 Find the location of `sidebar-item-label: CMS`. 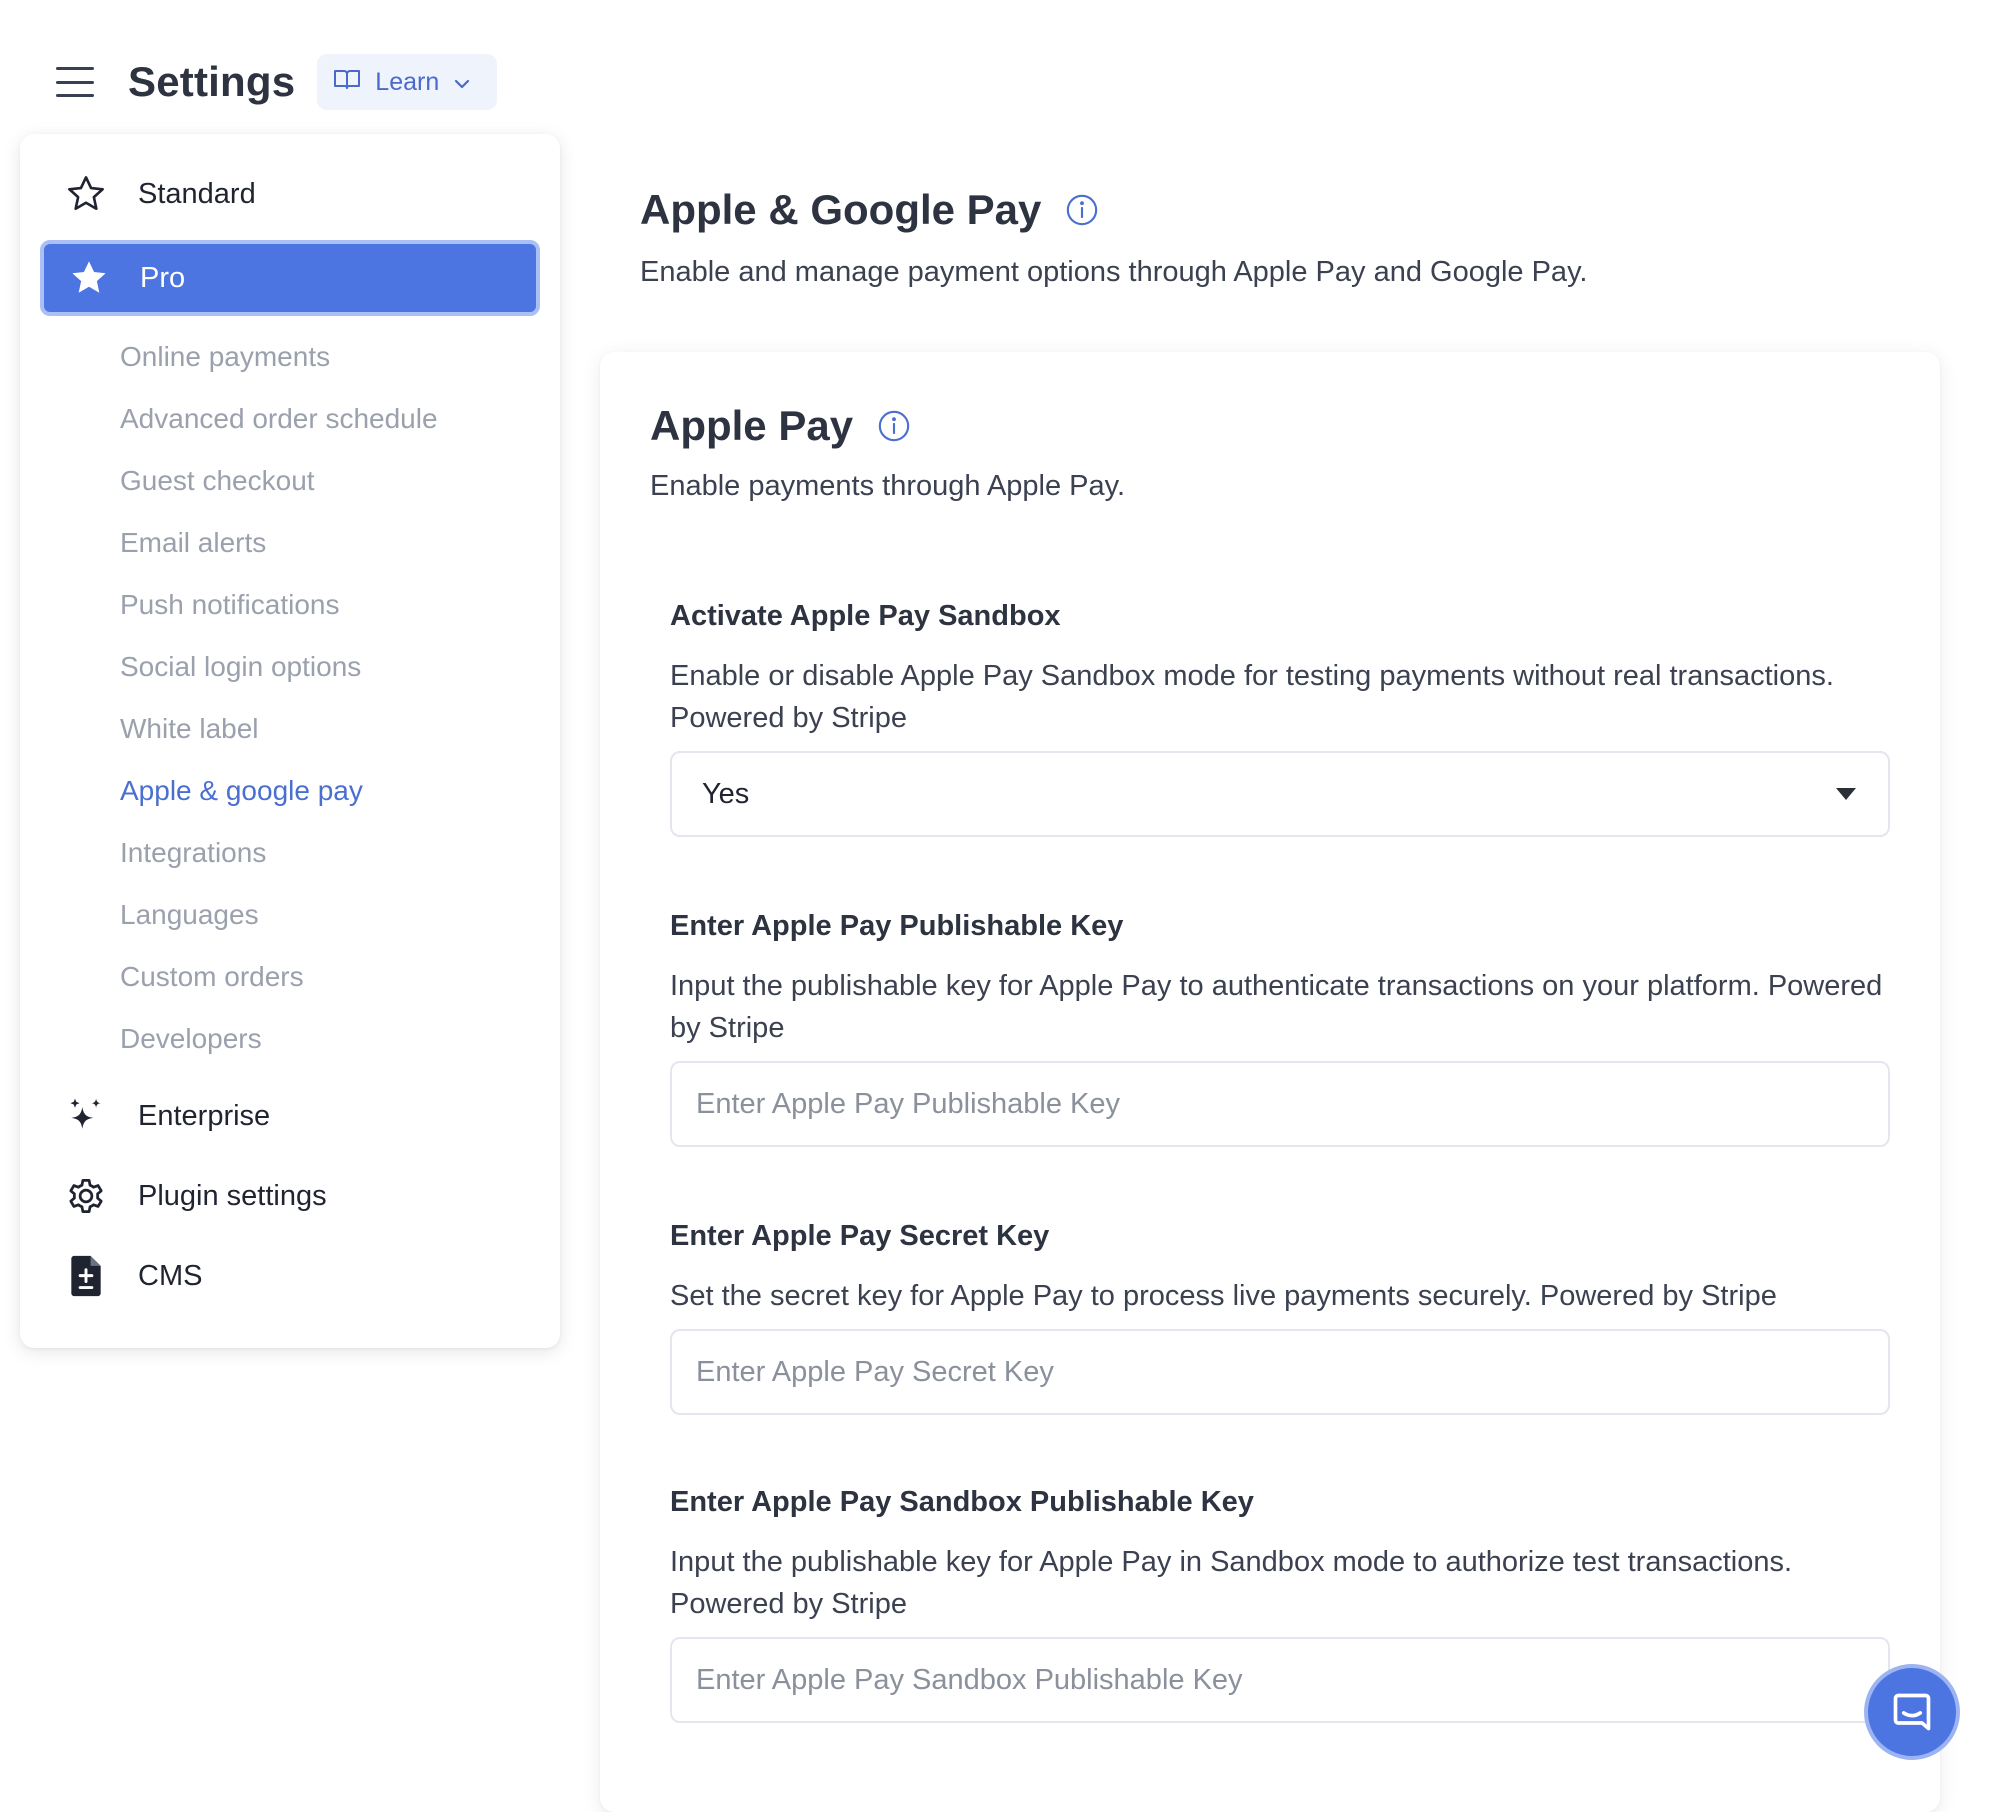

sidebar-item-label: CMS is located at coordinates (170, 1275).